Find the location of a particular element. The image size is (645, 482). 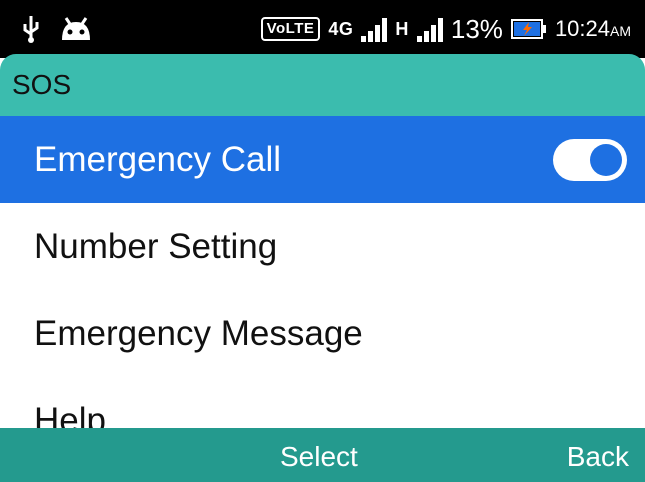

back-softkey: Back is located at coordinates (598, 457).